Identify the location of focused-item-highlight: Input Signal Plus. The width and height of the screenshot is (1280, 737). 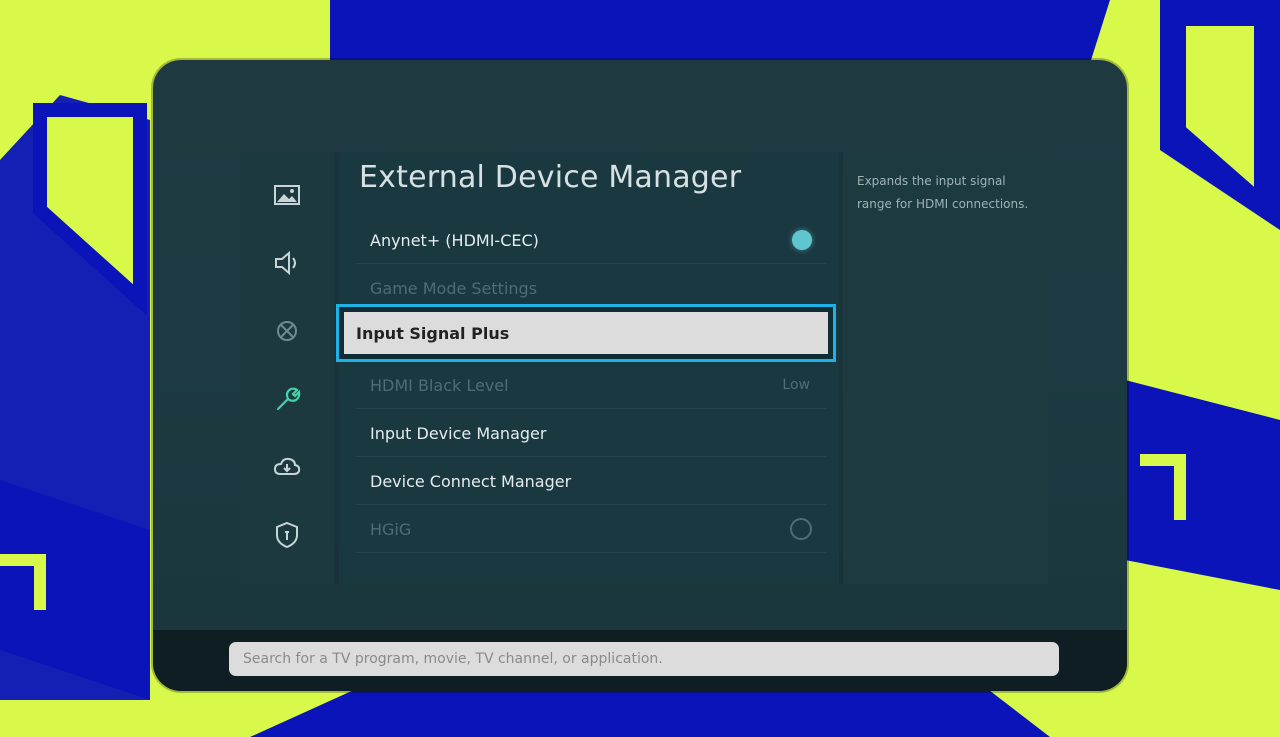
(586, 333).